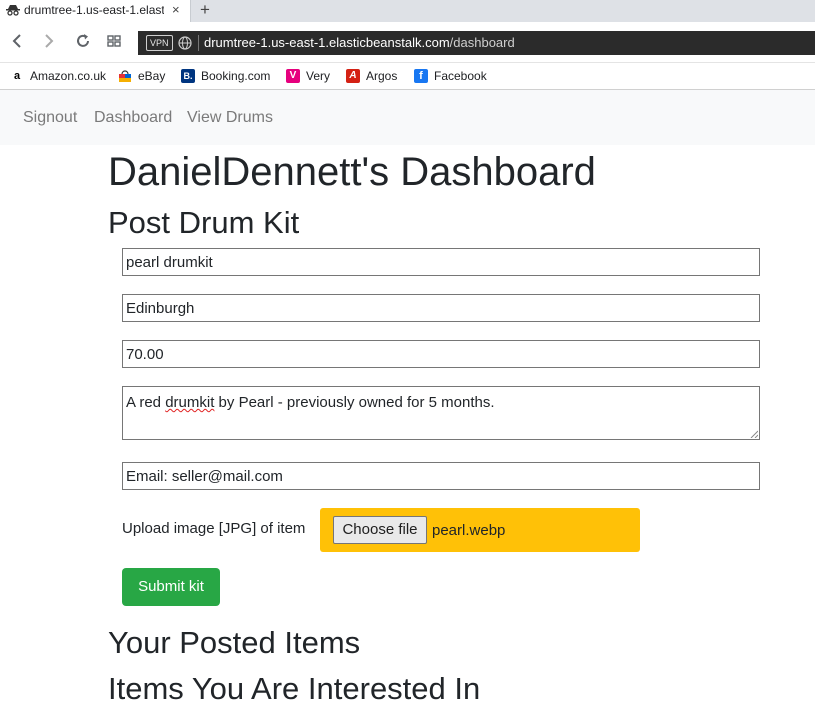 The height and width of the screenshot is (710, 815). I want to click on bookmark-label: Very, so click(318, 76).